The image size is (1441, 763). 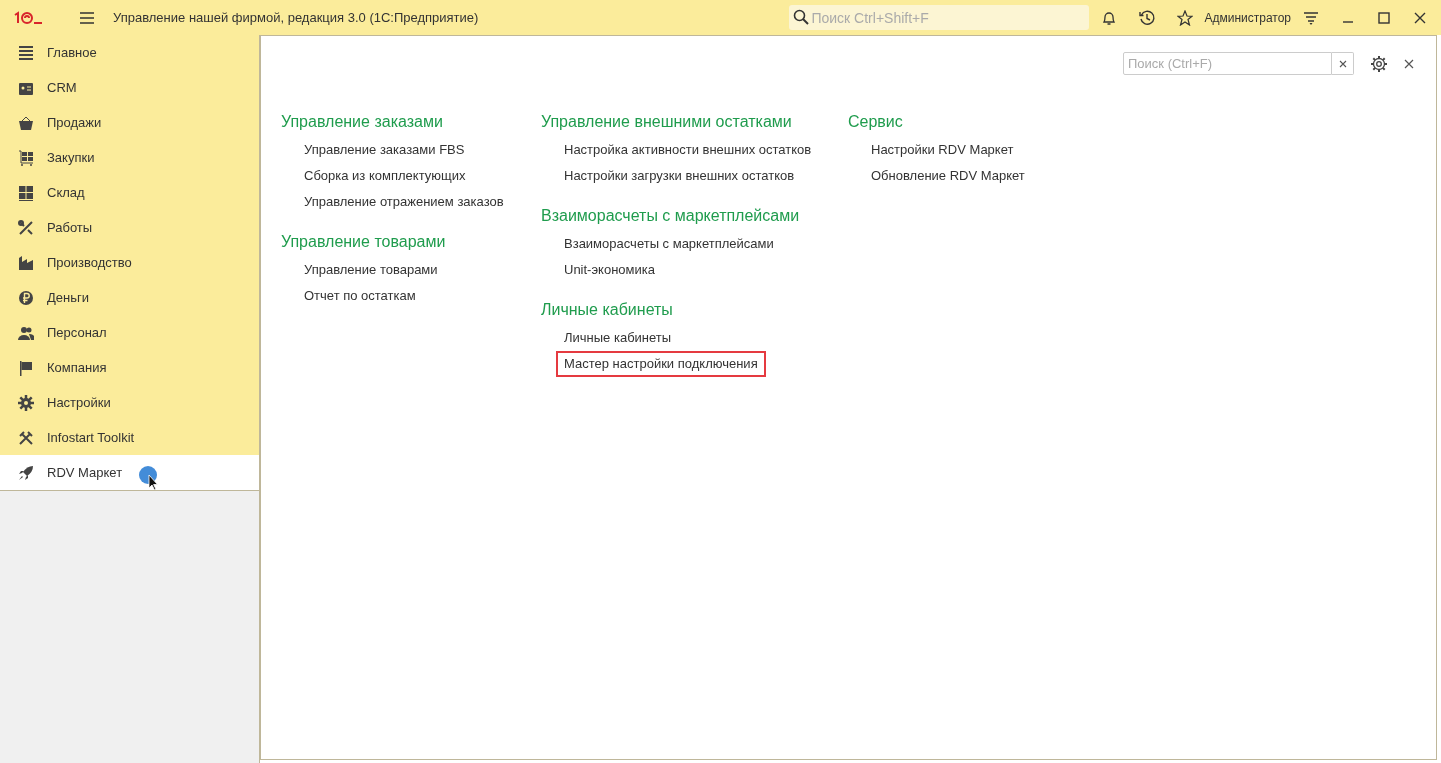 What do you see at coordinates (688, 150) in the screenshot?
I see `command-link: Настройка активности внешних остатков` at bounding box center [688, 150].